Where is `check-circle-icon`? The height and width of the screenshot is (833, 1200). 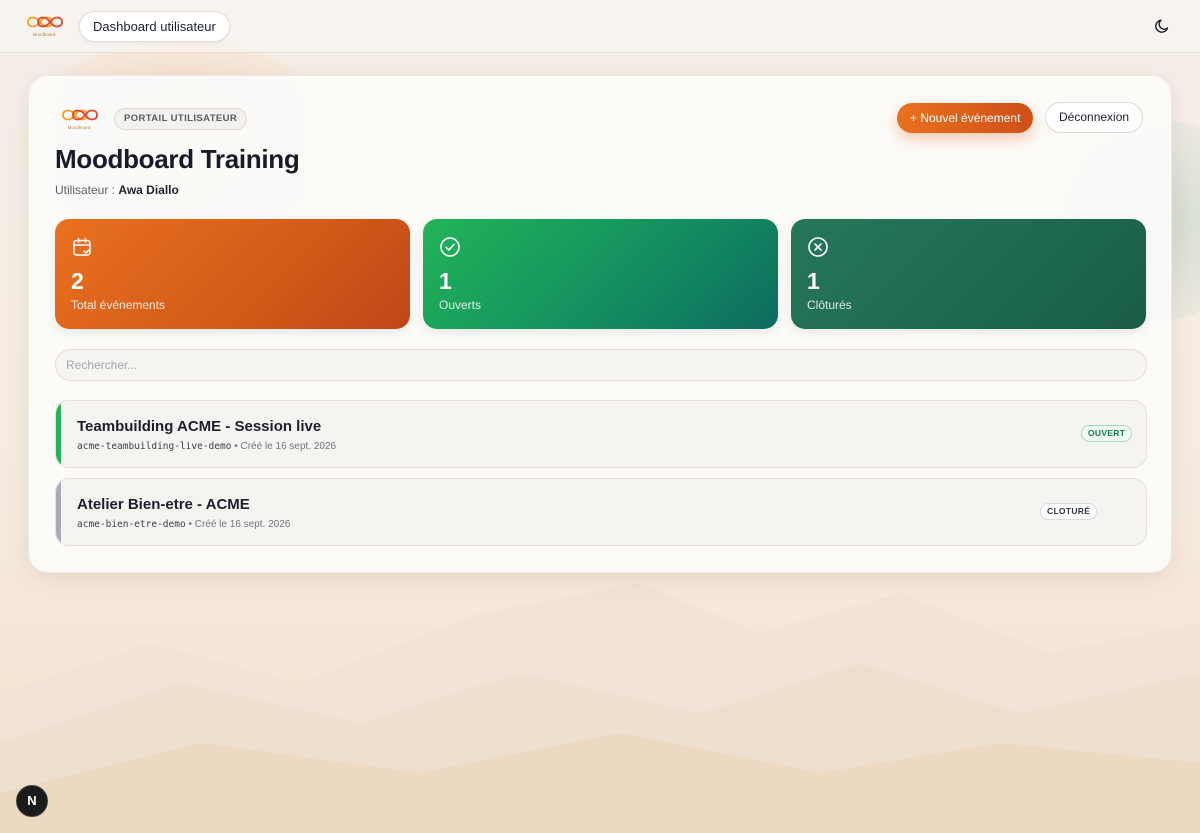 check-circle-icon is located at coordinates (450, 247).